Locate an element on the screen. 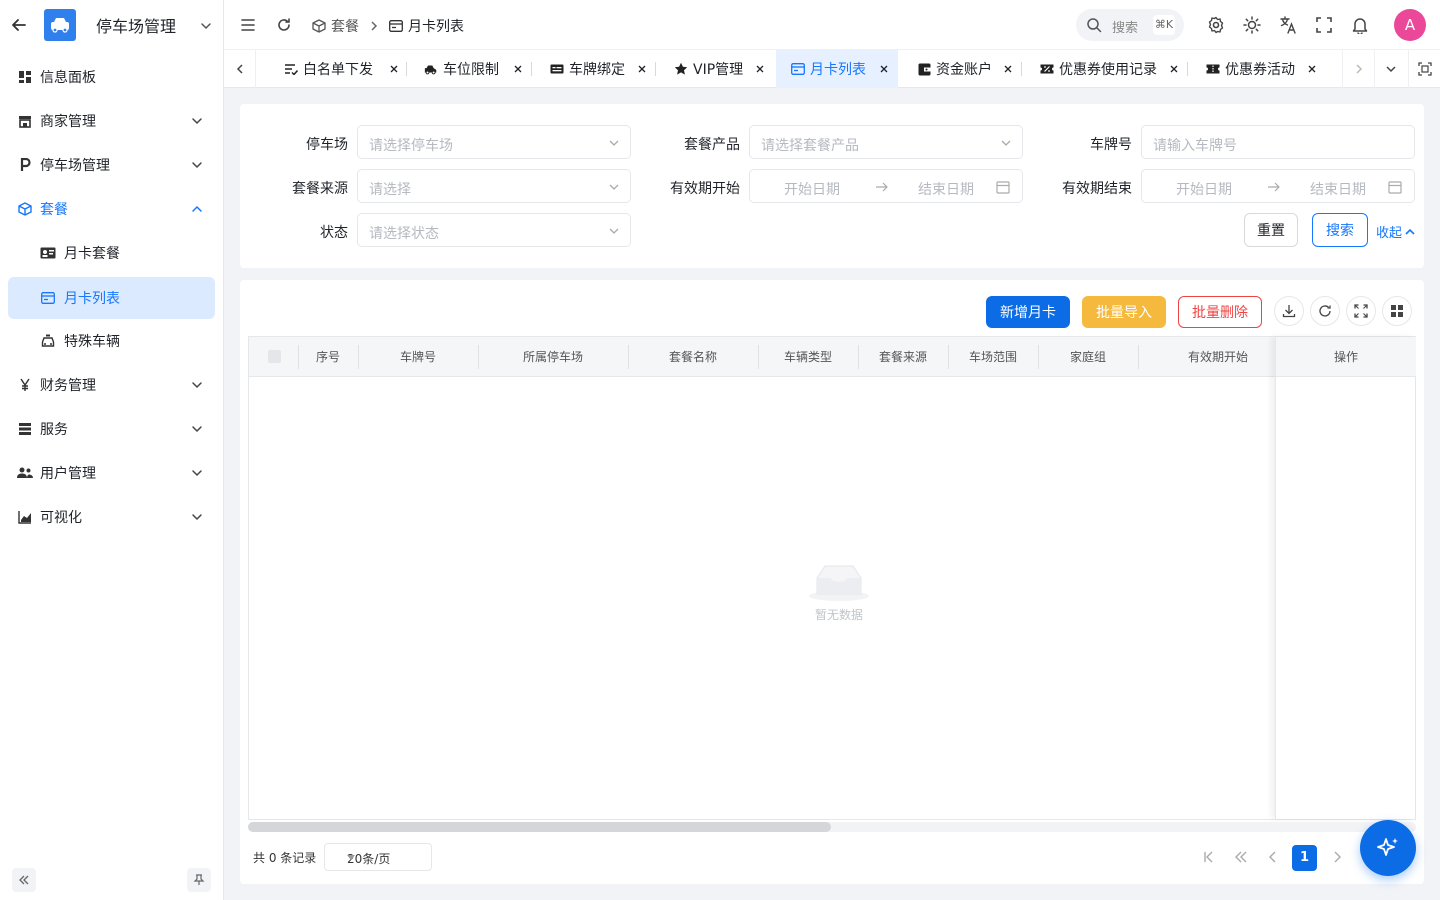 Image resolution: width=1440 pixels, height=900 pixels. yen-icon is located at coordinates (25, 385).